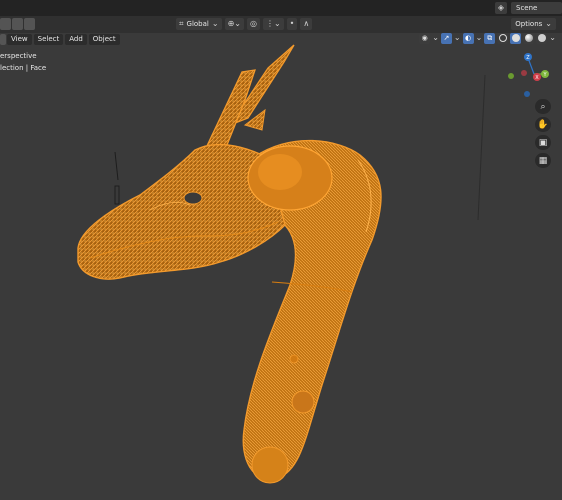 This screenshot has height=500, width=562. What do you see at coordinates (294, 359) in the screenshot?
I see `dragon-bump` at bounding box center [294, 359].